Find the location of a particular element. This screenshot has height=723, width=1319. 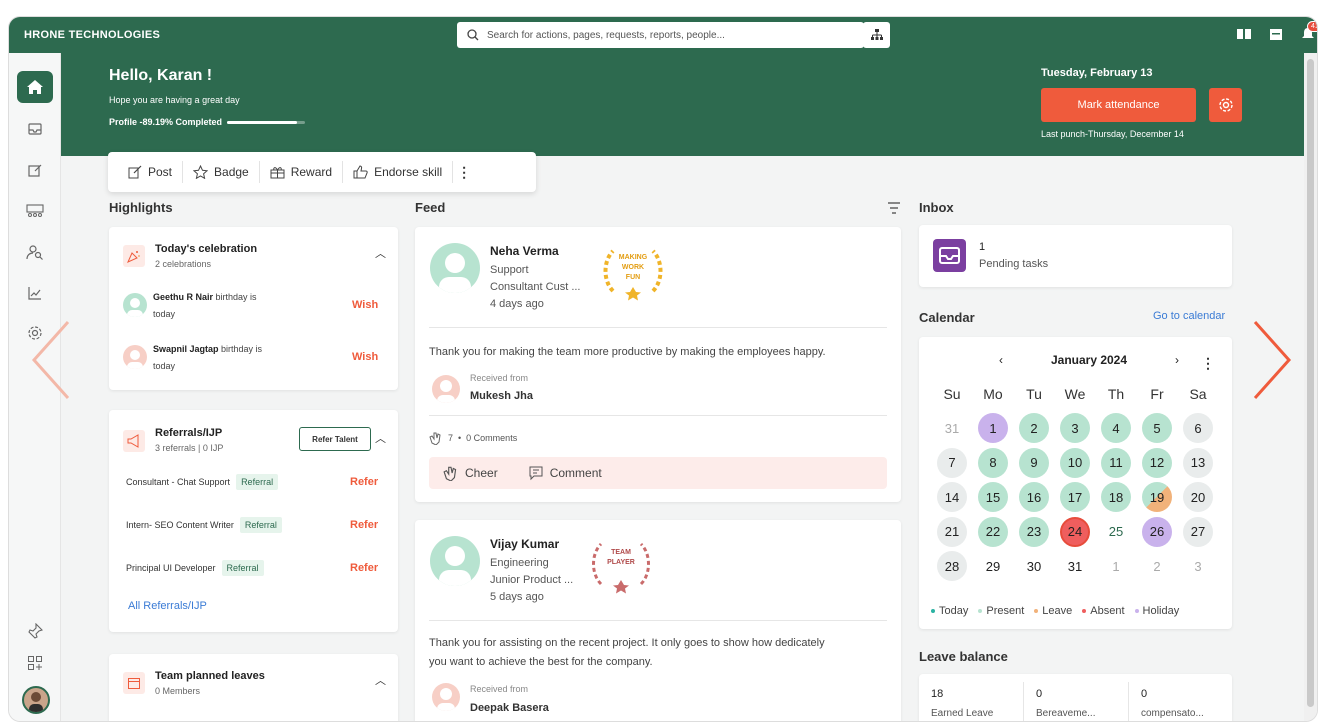

next-month-icon: › is located at coordinates (1177, 360).